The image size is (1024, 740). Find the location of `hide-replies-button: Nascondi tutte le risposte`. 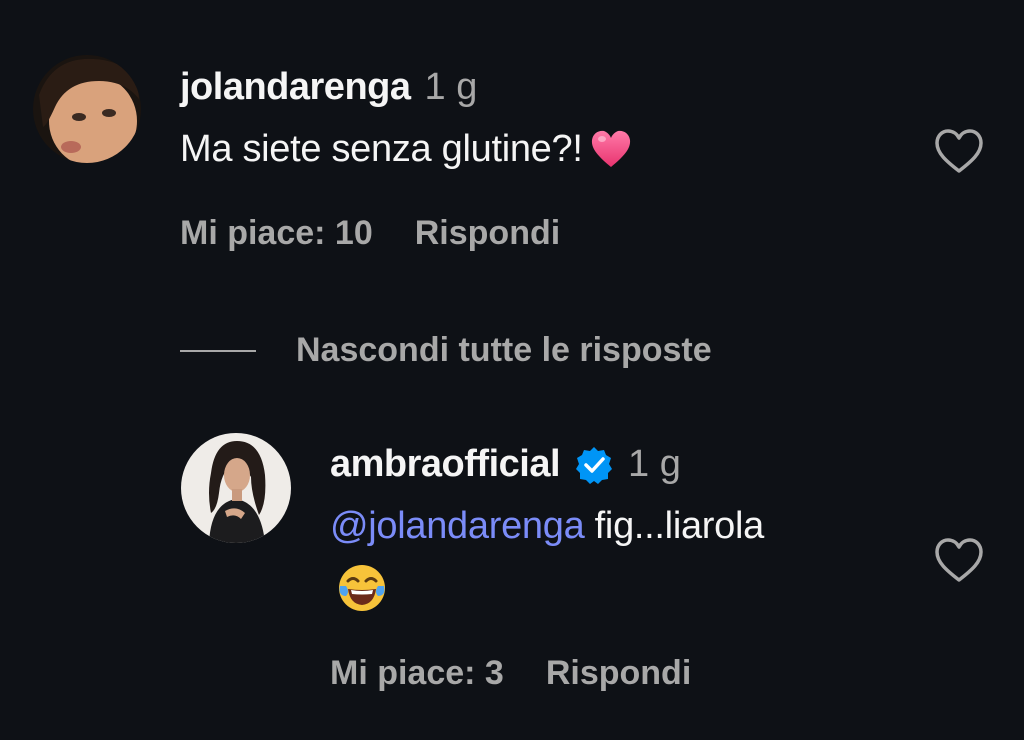

hide-replies-button: Nascondi tutte le risposte is located at coordinates (446, 350).